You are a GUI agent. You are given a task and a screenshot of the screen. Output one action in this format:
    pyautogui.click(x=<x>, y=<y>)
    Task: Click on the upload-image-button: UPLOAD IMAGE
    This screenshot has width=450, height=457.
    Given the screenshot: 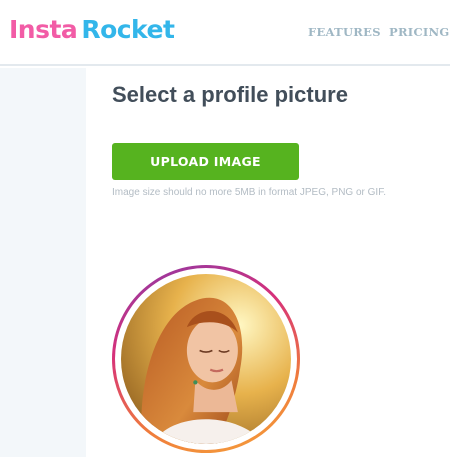 What is the action you would take?
    pyautogui.click(x=205, y=161)
    